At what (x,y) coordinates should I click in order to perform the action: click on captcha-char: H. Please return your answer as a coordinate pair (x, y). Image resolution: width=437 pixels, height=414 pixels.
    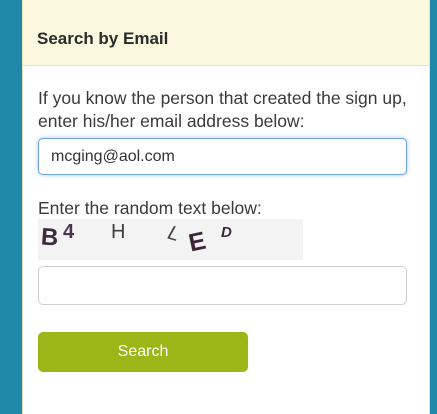
    Looking at the image, I should click on (118, 232).